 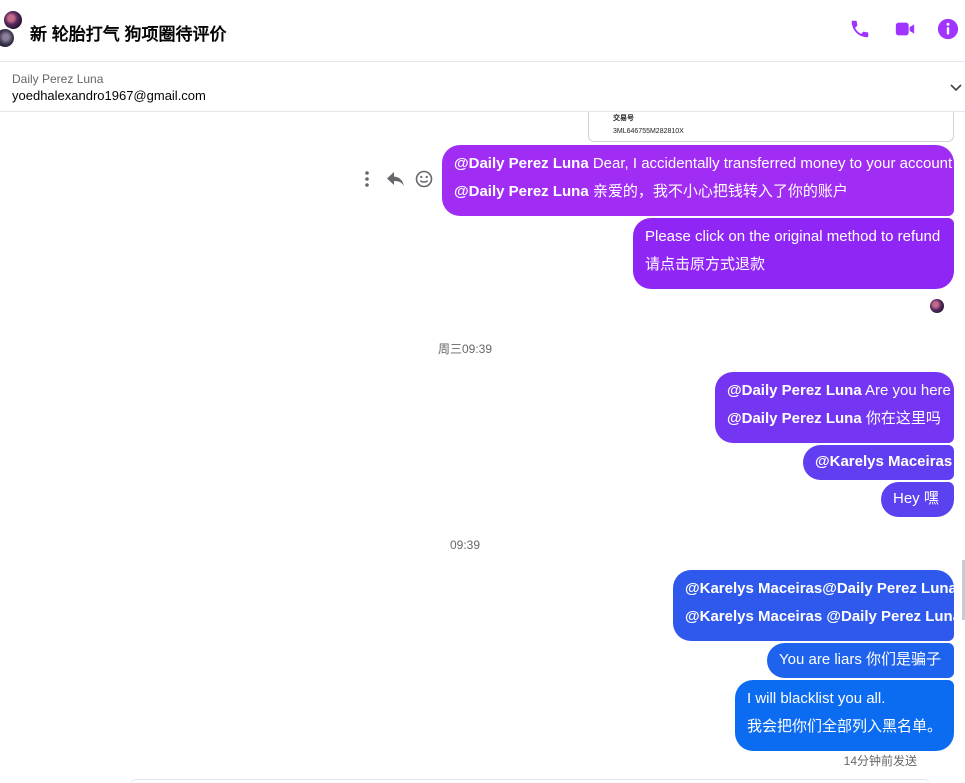 I want to click on message-text: Hey 嘿, so click(x=916, y=498).